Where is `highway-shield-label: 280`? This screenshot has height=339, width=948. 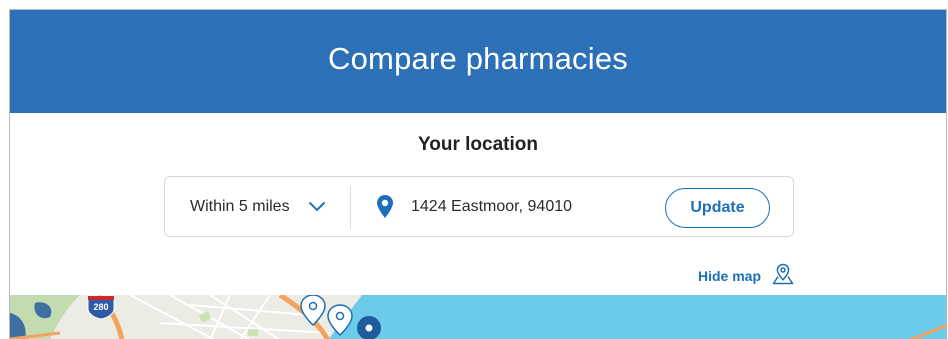 highway-shield-label: 280 is located at coordinates (100, 307).